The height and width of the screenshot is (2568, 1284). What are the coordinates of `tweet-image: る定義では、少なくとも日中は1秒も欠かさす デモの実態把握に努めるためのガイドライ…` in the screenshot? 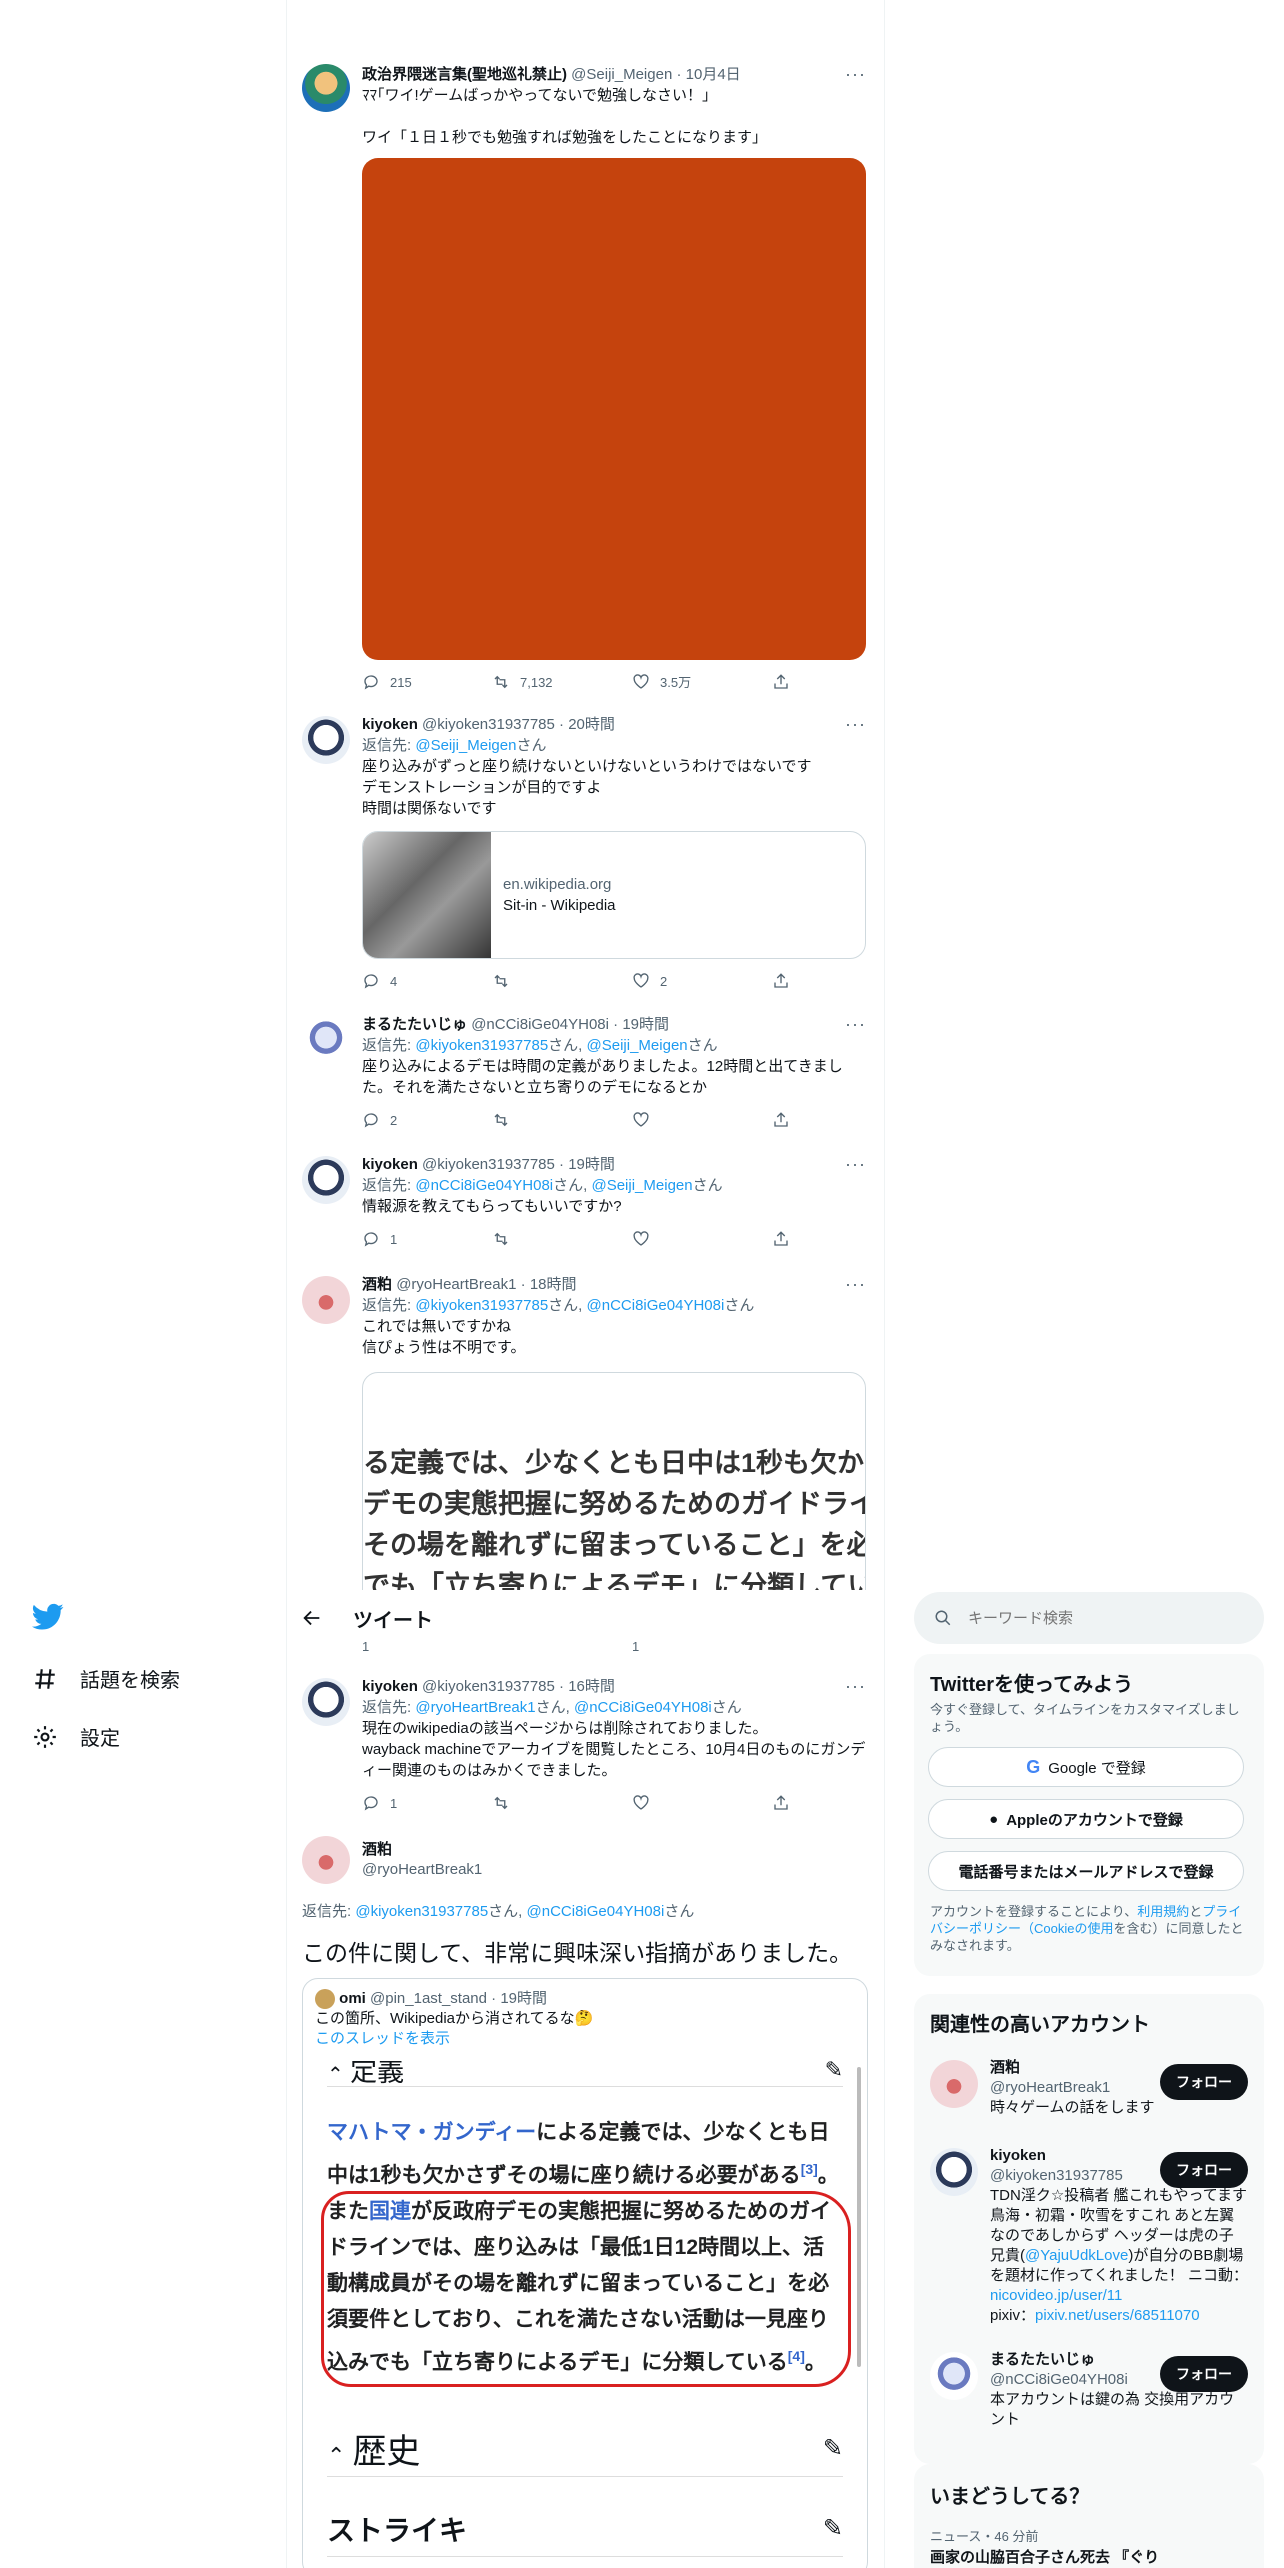 It's located at (614, 1481).